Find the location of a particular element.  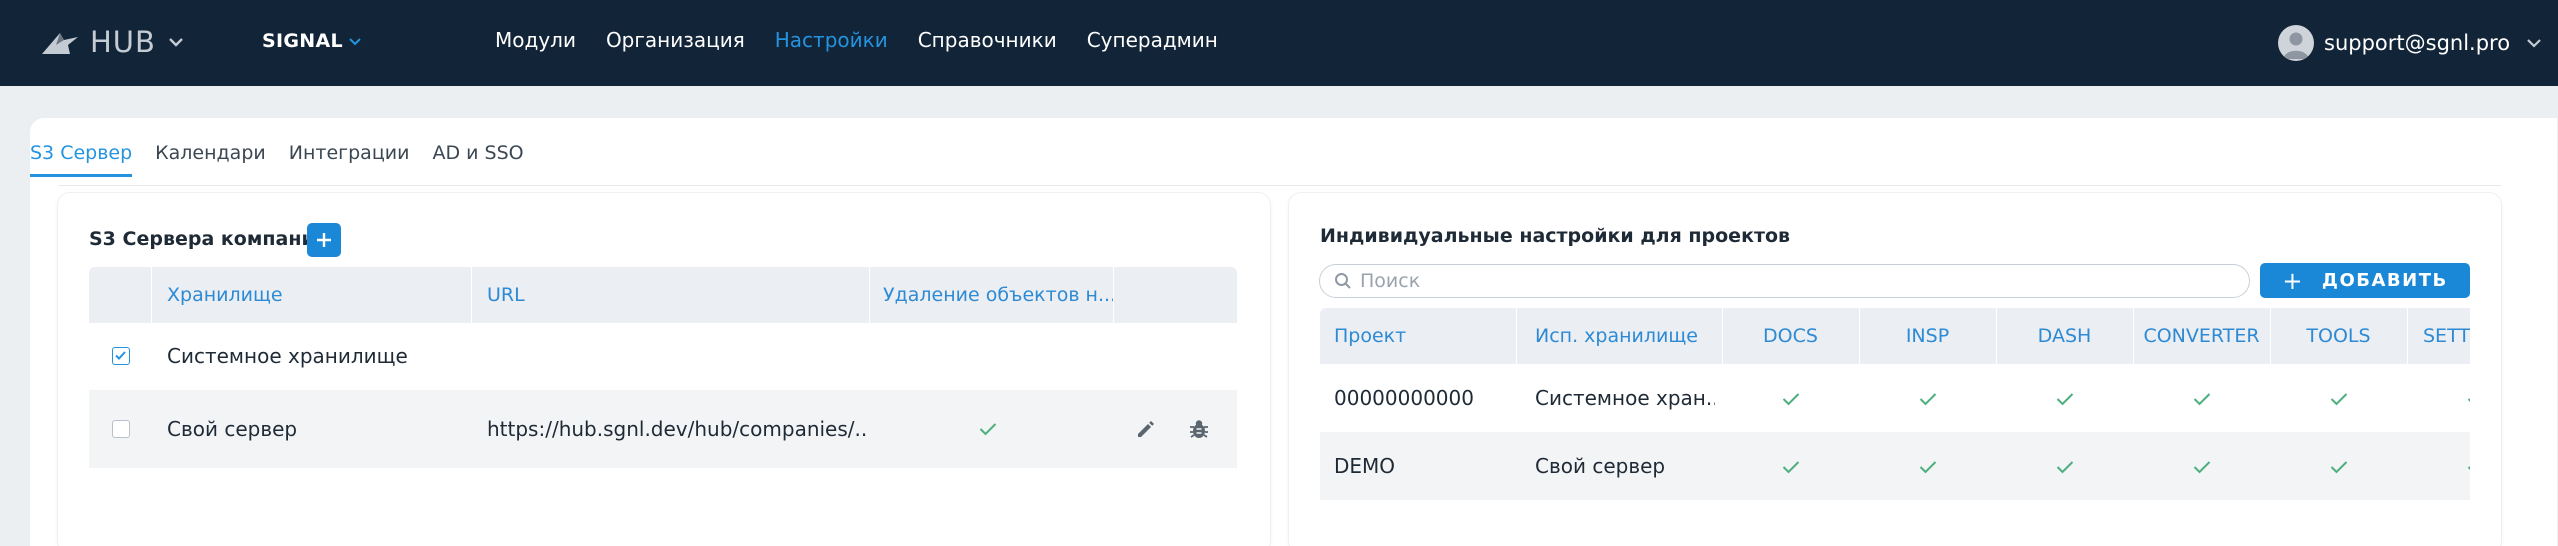

column-header-converter: CONVERTER is located at coordinates (2201, 336).